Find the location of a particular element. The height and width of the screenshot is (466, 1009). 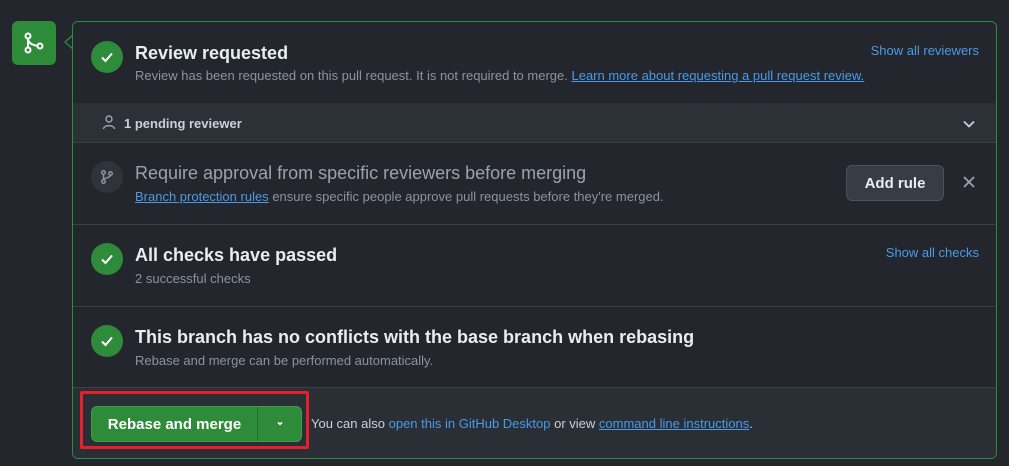

git-merge-icon is located at coordinates (34, 43).